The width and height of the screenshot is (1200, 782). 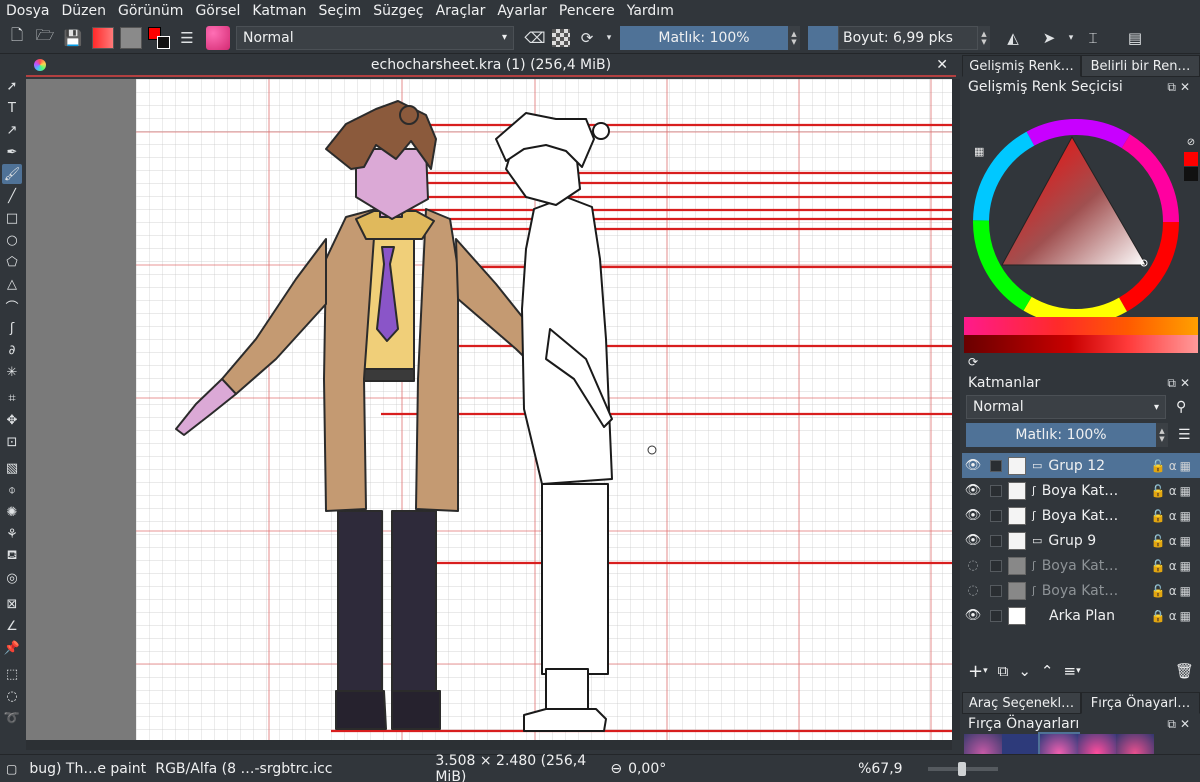 I want to click on menu-file: Dosya, so click(x=28, y=11).